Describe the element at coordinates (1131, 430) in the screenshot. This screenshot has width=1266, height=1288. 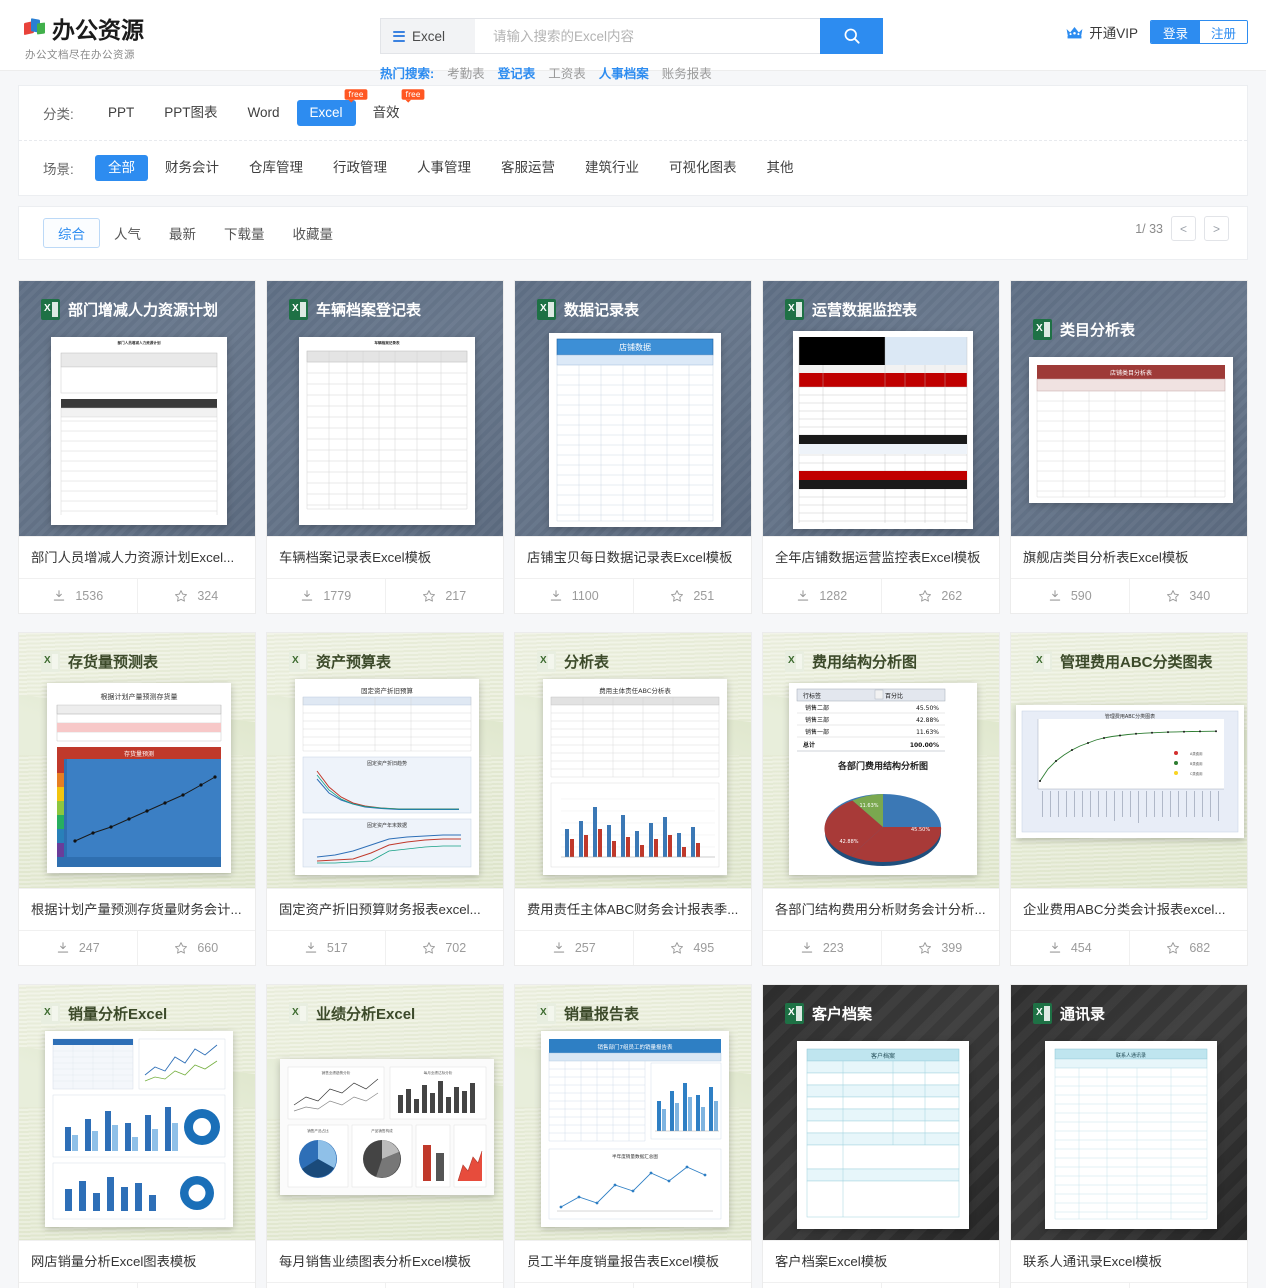
I see `preview-sheet: 店铺类目分析表` at that location.